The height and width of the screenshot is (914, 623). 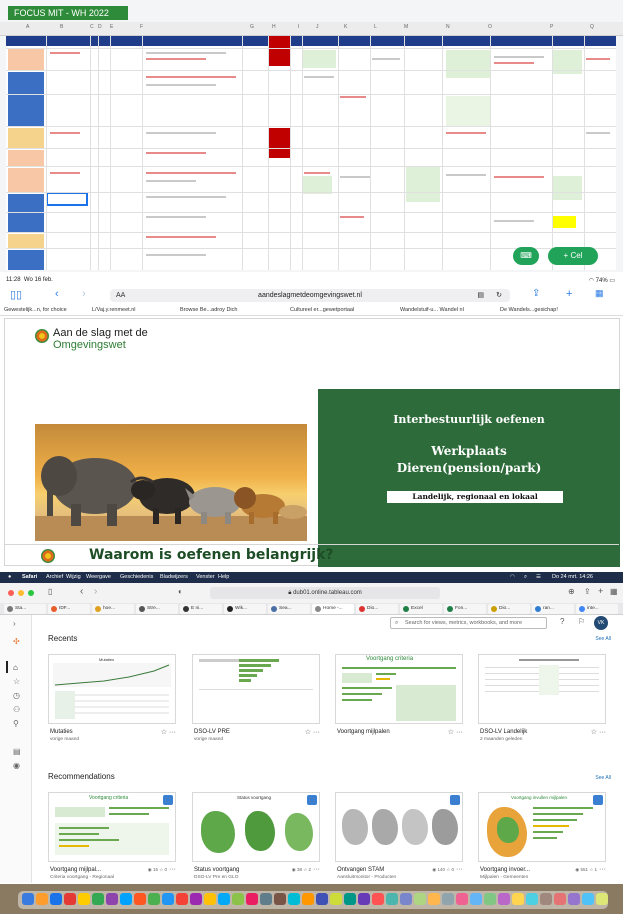 What do you see at coordinates (569, 294) in the screenshot?
I see `new-tab-icon: +` at bounding box center [569, 294].